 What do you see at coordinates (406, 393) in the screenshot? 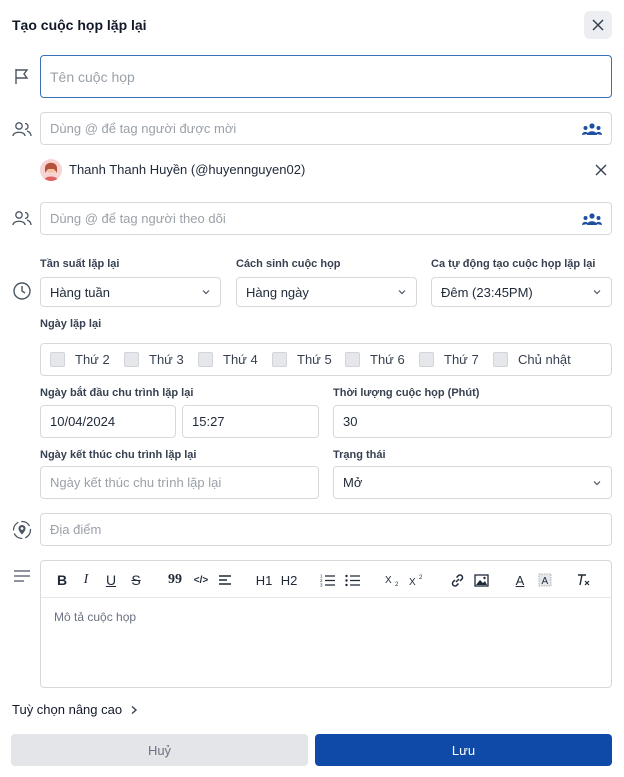
I see `duration-label: Thời lượng cuộc họp (Phút)` at bounding box center [406, 393].